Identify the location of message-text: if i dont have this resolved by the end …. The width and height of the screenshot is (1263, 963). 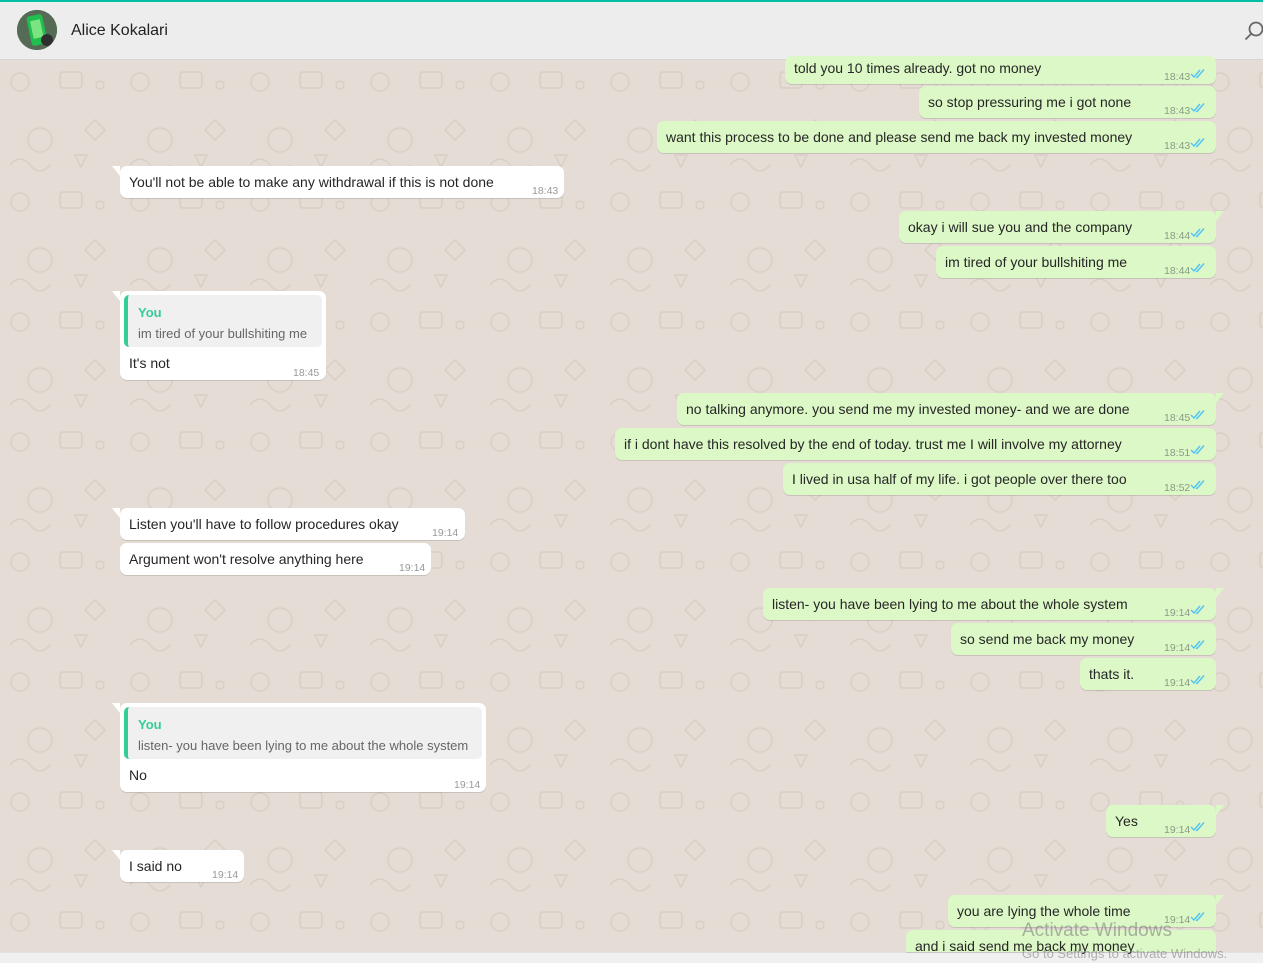
(873, 444).